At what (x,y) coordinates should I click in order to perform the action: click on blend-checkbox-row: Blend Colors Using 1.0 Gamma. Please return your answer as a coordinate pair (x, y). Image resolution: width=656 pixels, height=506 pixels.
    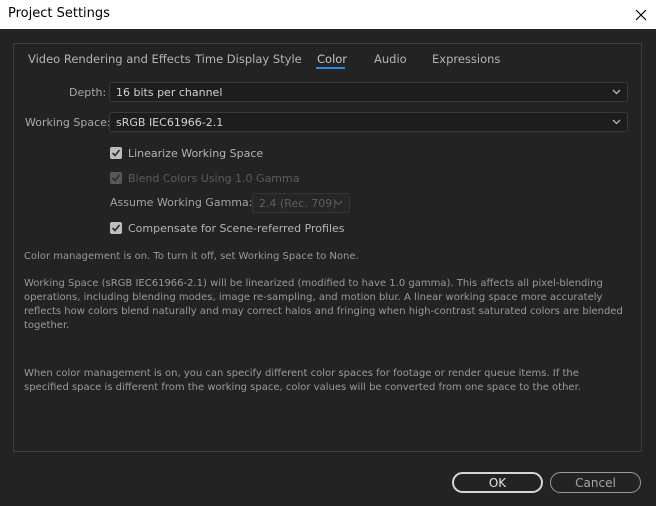
    Looking at the image, I should click on (204, 178).